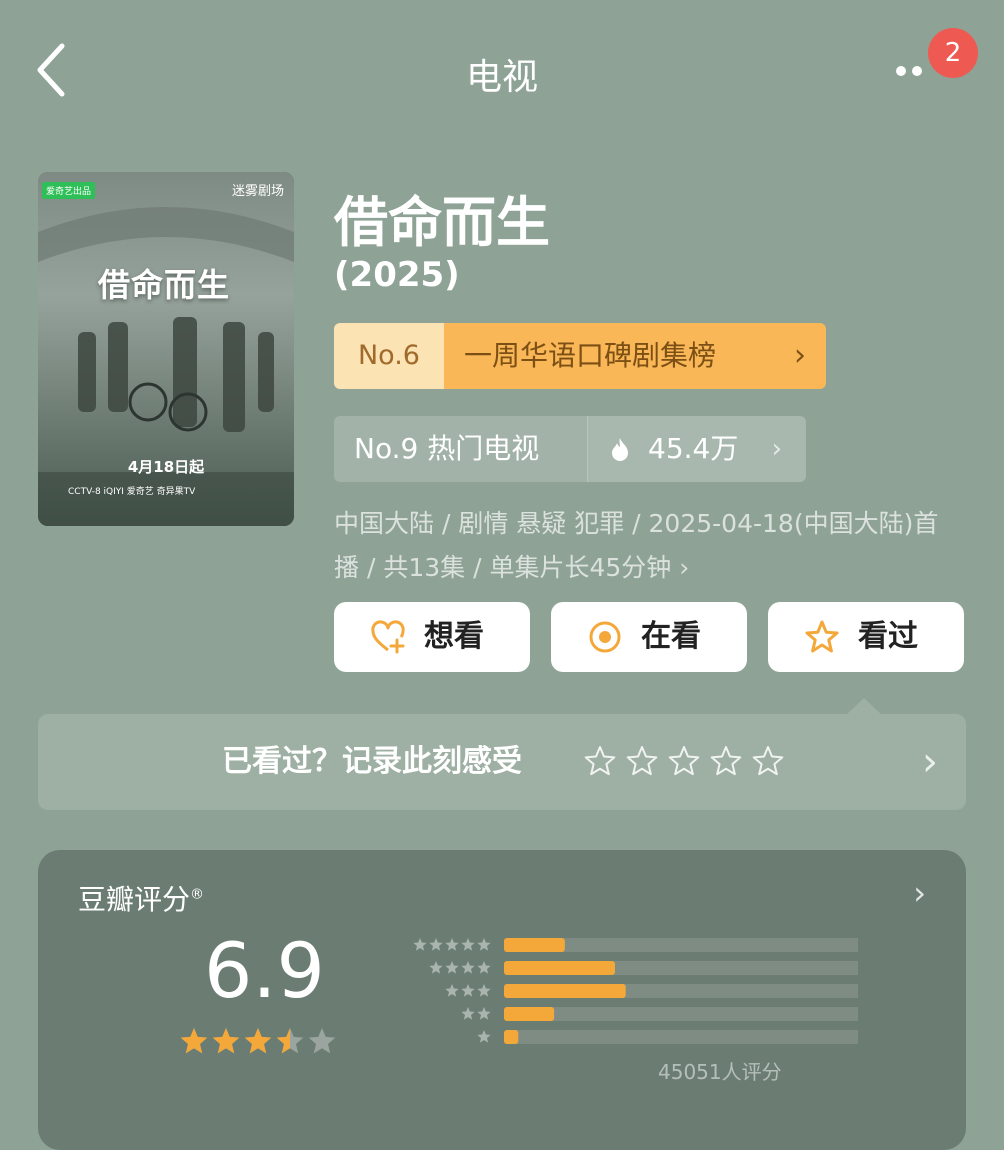 The width and height of the screenshot is (1004, 1150). I want to click on dist-bar-3-star, so click(565, 991).